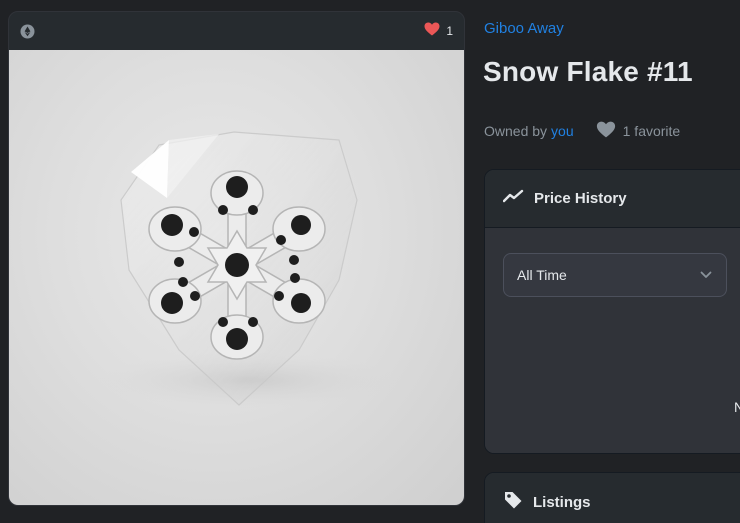 The image size is (740, 523). I want to click on favorite-count: 1, so click(449, 31).